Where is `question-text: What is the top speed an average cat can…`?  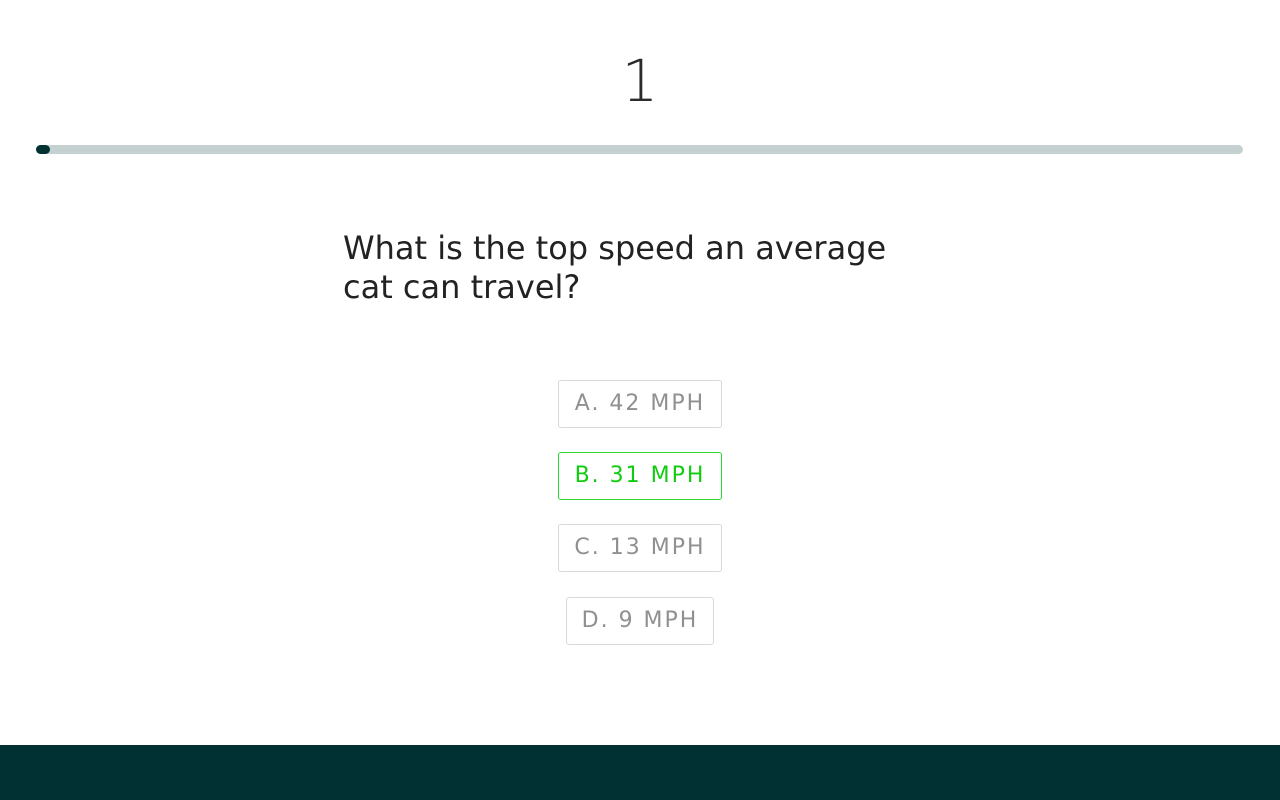 question-text: What is the top speed an average cat can… is located at coordinates (615, 267).